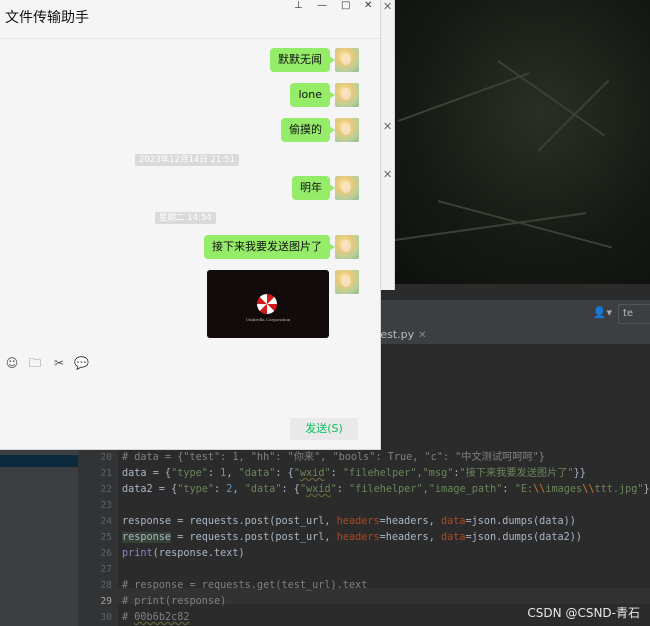  What do you see at coordinates (39, 537) in the screenshot?
I see `project-panel` at bounding box center [39, 537].